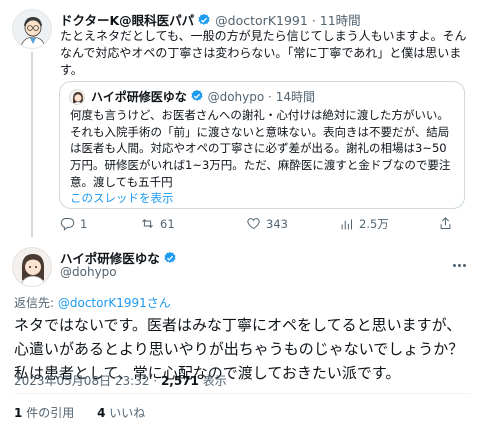  I want to click on view-count: 2.5万, so click(374, 224).